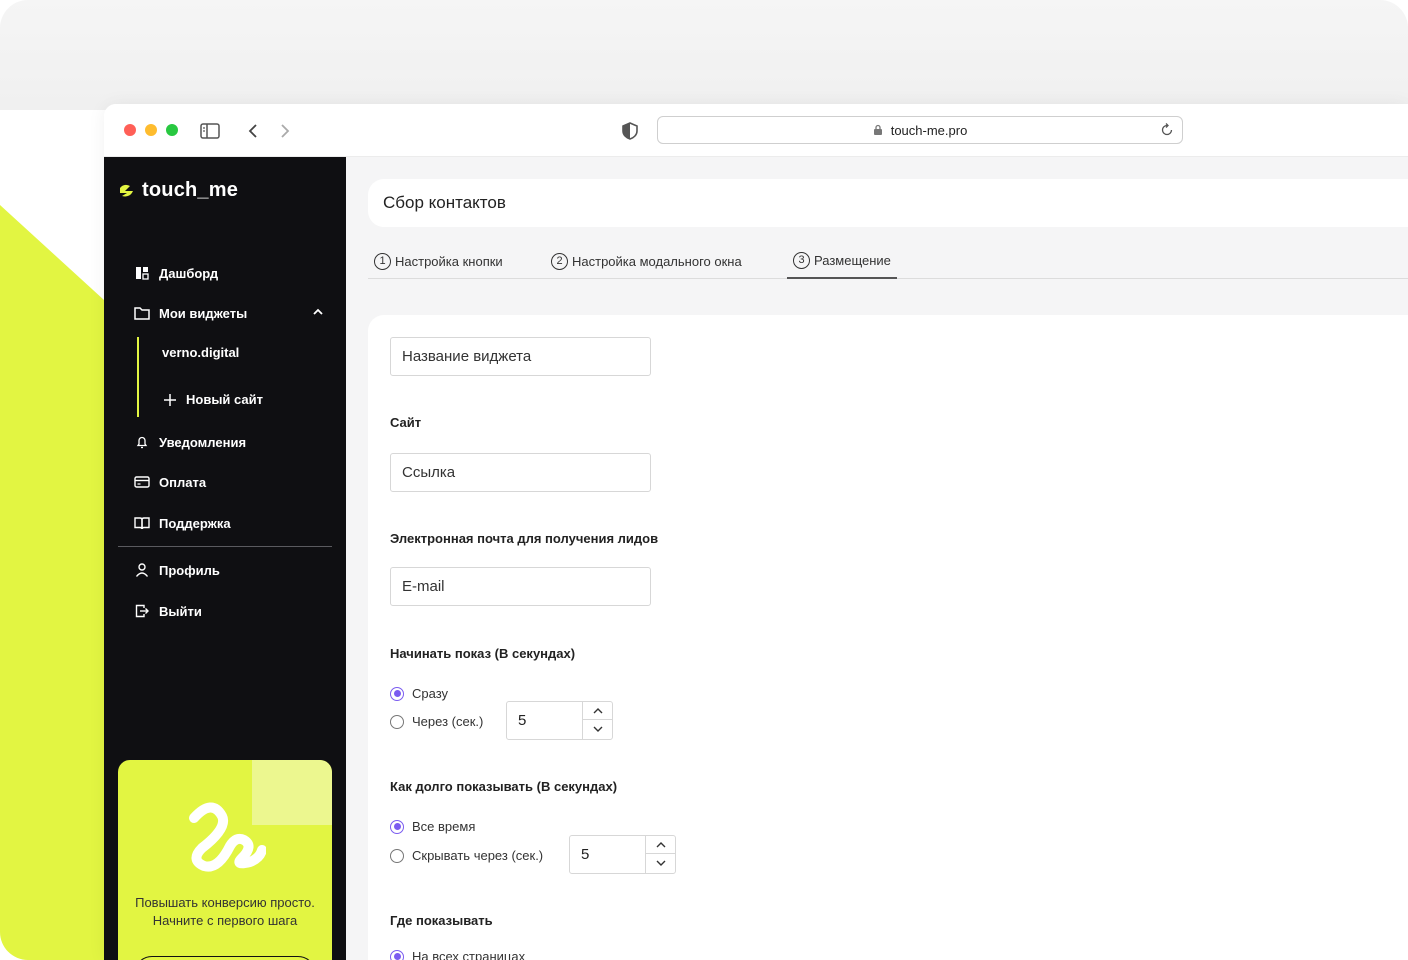 The width and height of the screenshot is (1408, 960). What do you see at coordinates (200, 352) in the screenshot?
I see `widget-item: verno.digital` at bounding box center [200, 352].